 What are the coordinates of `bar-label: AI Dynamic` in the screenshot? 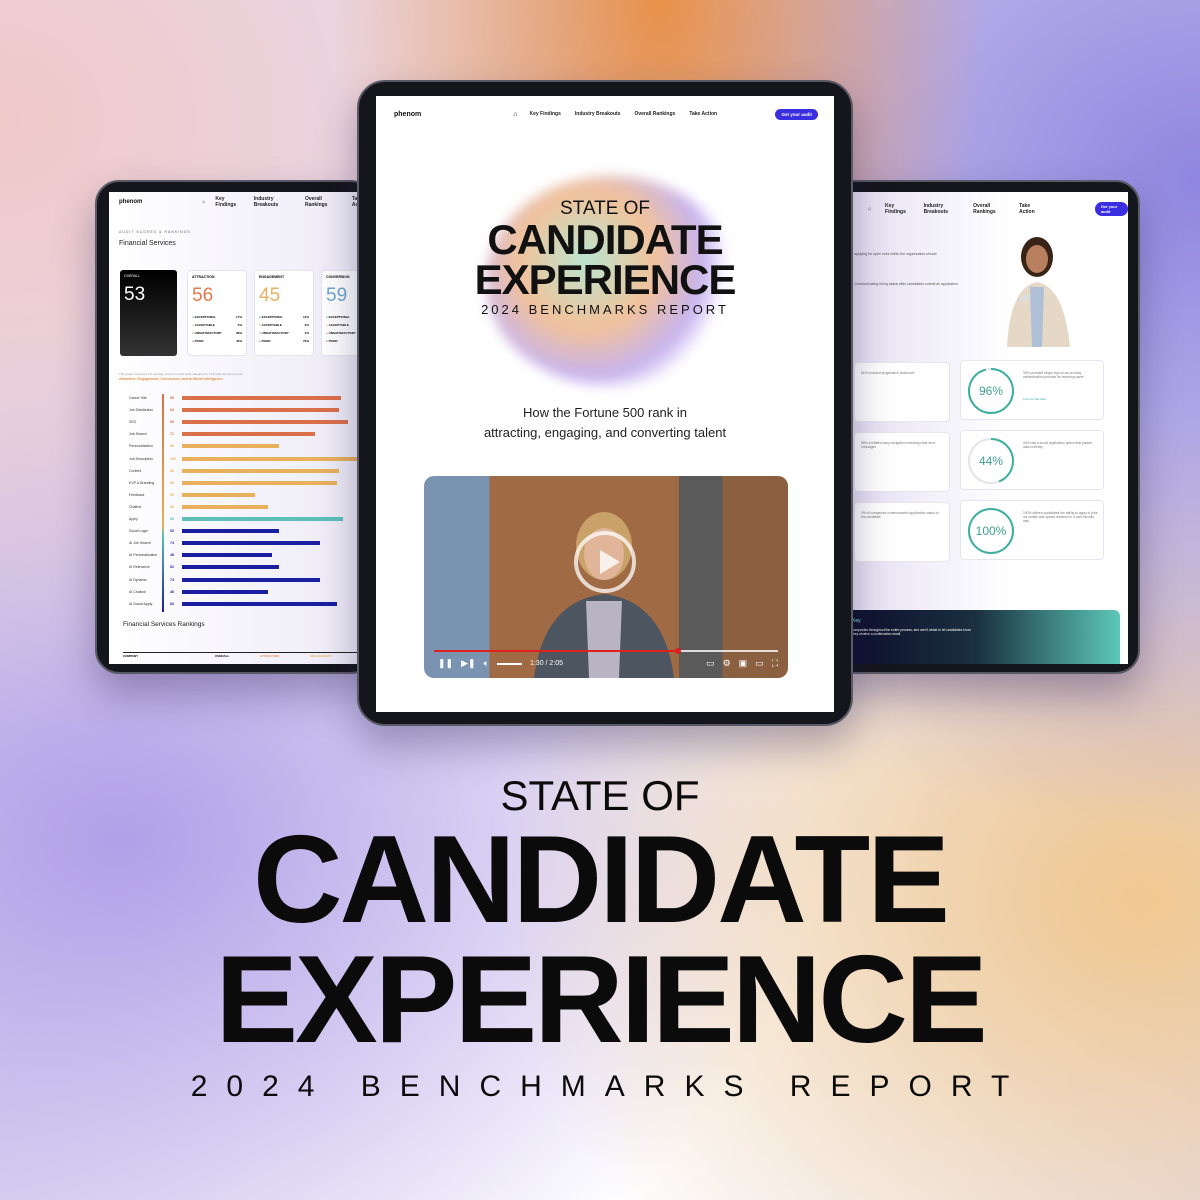 It's located at (138, 579).